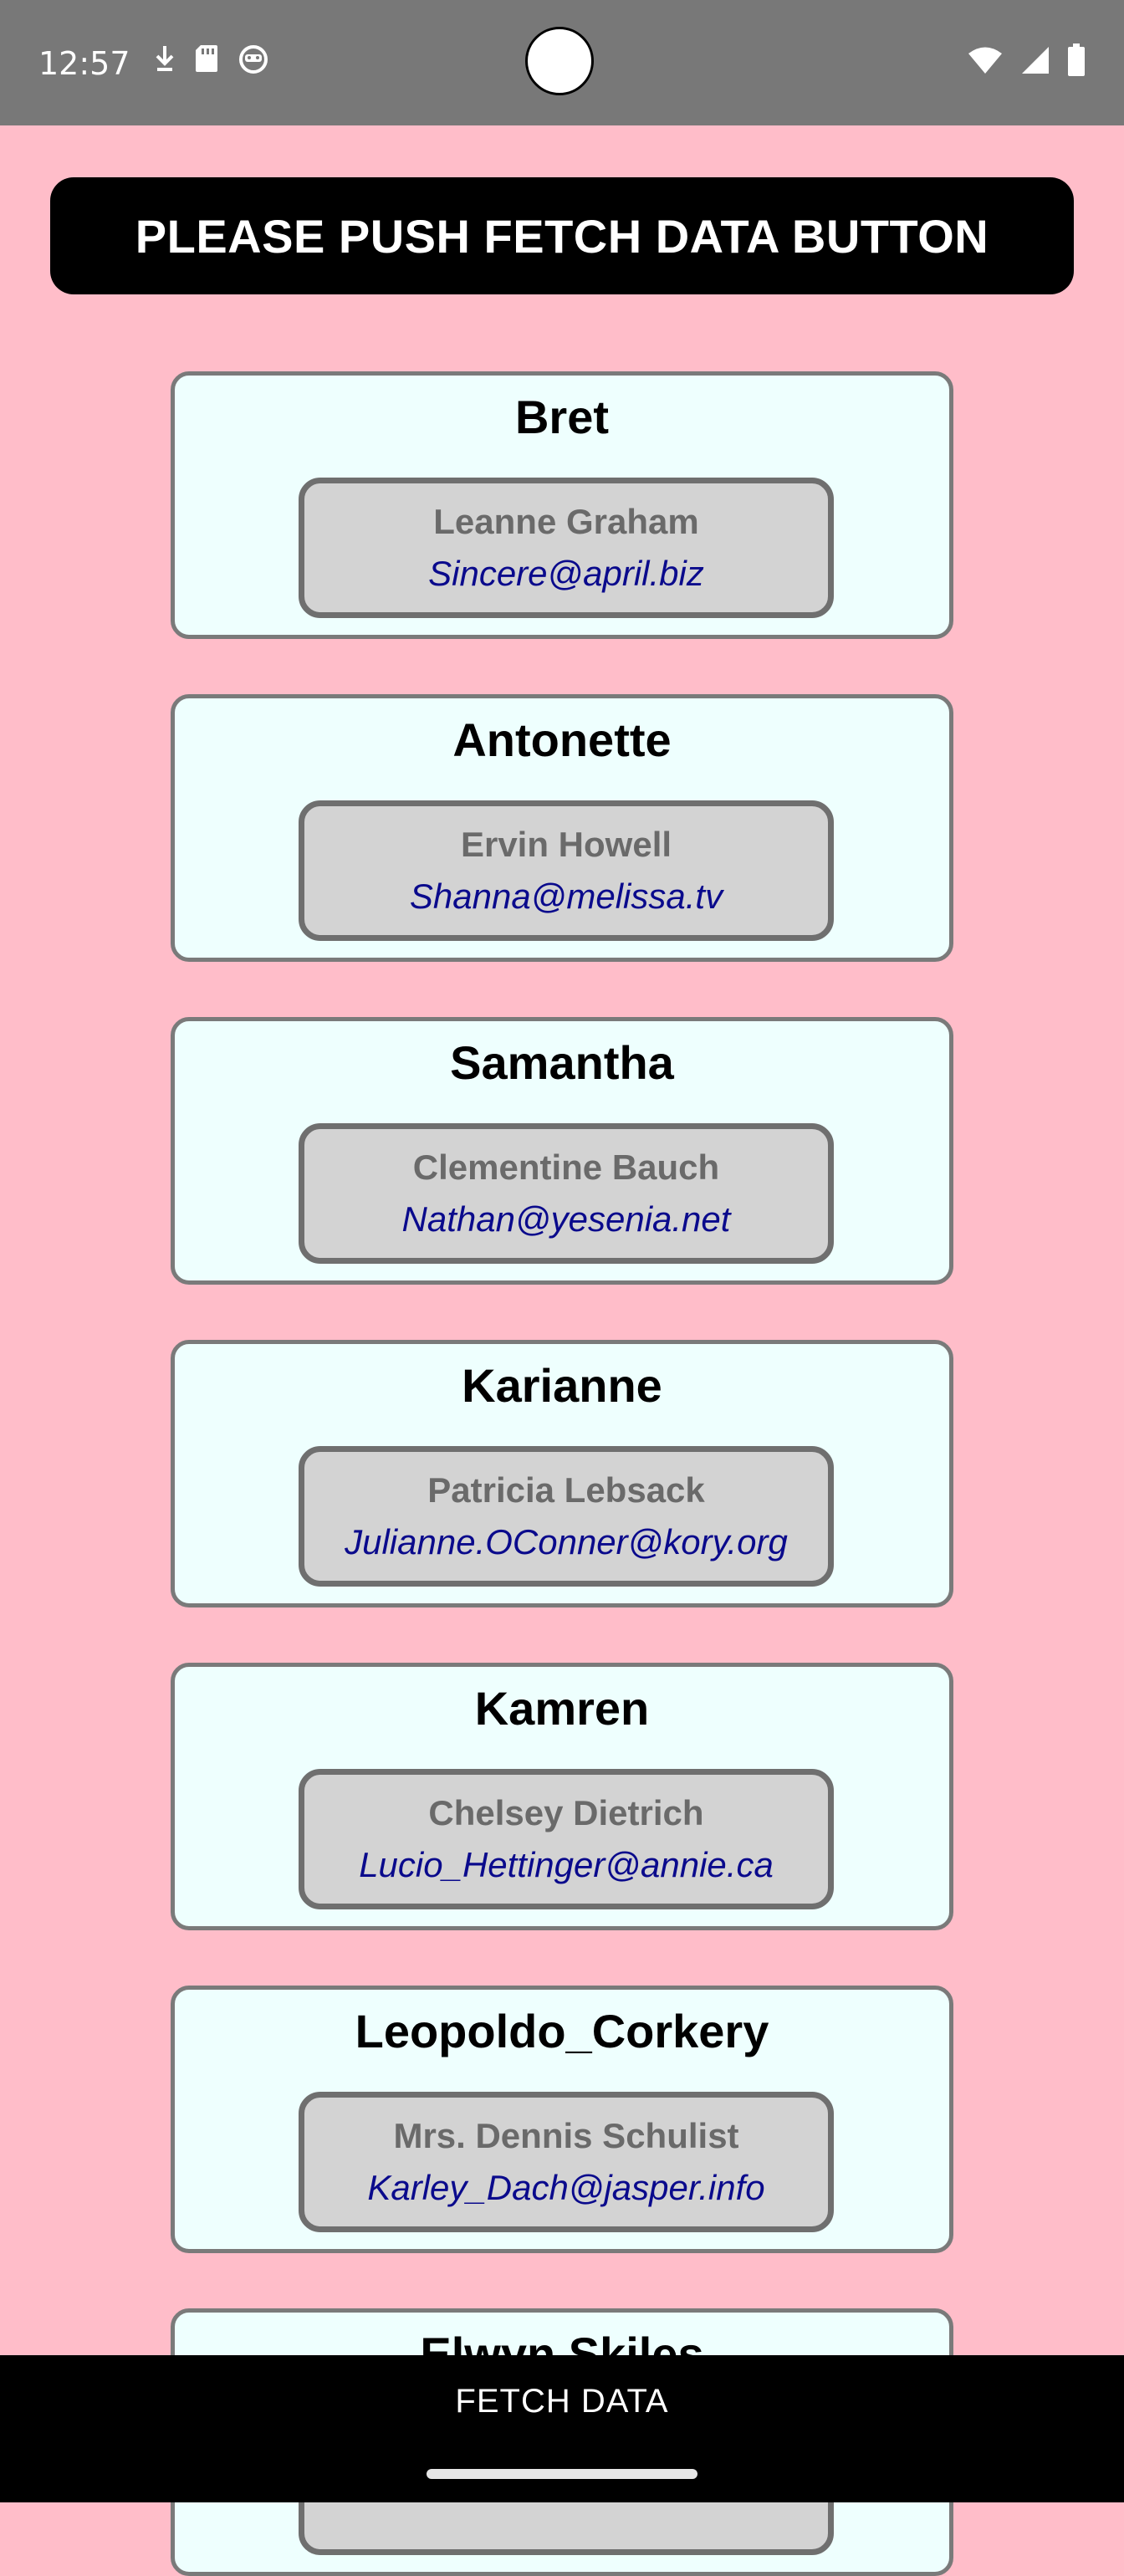  What do you see at coordinates (562, 2031) in the screenshot?
I see `card-username: Leopoldo_Corkery` at bounding box center [562, 2031].